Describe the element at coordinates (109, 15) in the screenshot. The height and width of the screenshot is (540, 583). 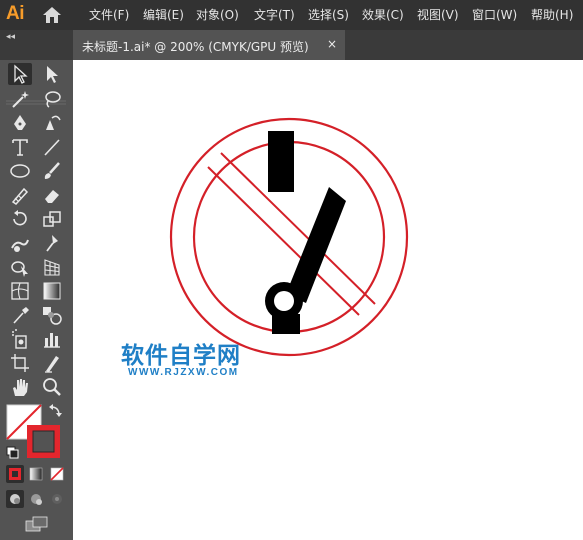
I see `menu-file: 文件(F)` at that location.